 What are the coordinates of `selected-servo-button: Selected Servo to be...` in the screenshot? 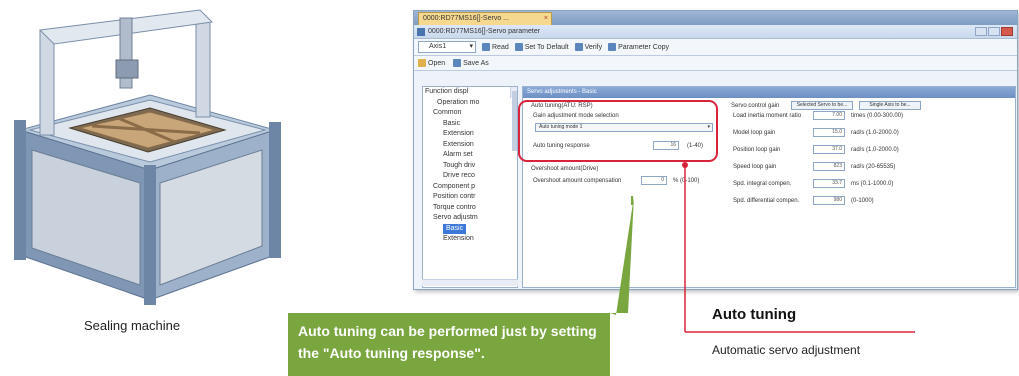 It's located at (822, 105).